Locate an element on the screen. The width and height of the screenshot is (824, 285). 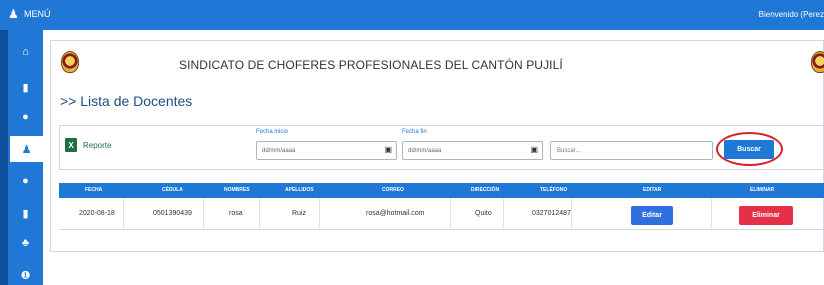
cell-apellidos: Ruiz is located at coordinates (299, 213).